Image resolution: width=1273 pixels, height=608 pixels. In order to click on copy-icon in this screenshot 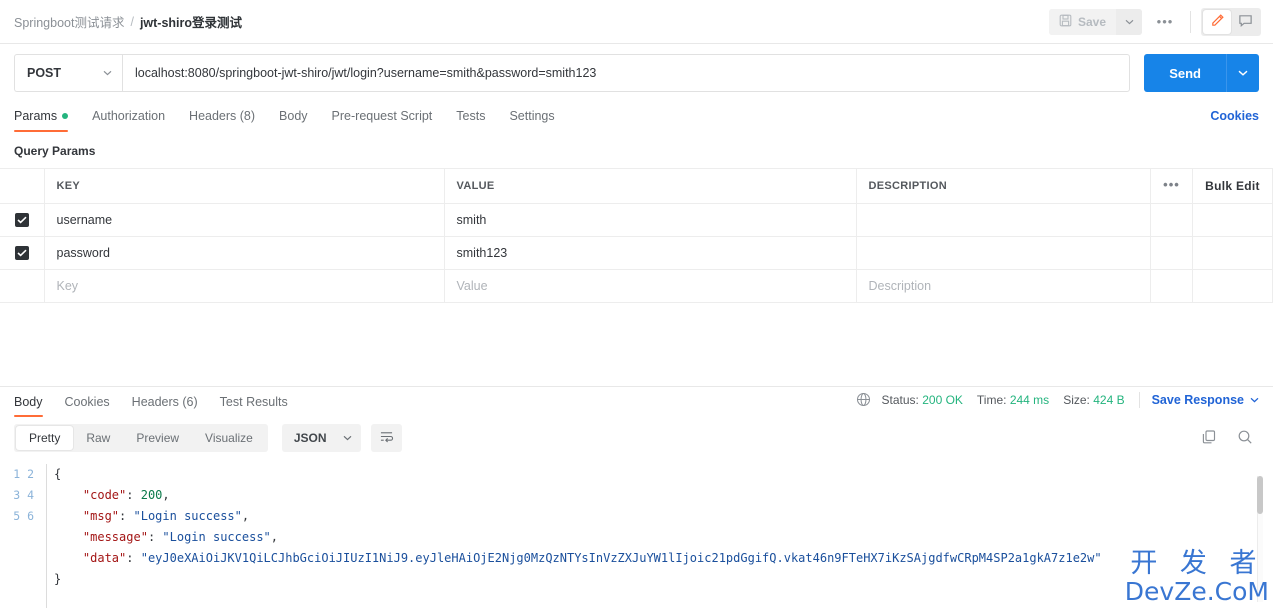, I will do `click(1209, 438)`.